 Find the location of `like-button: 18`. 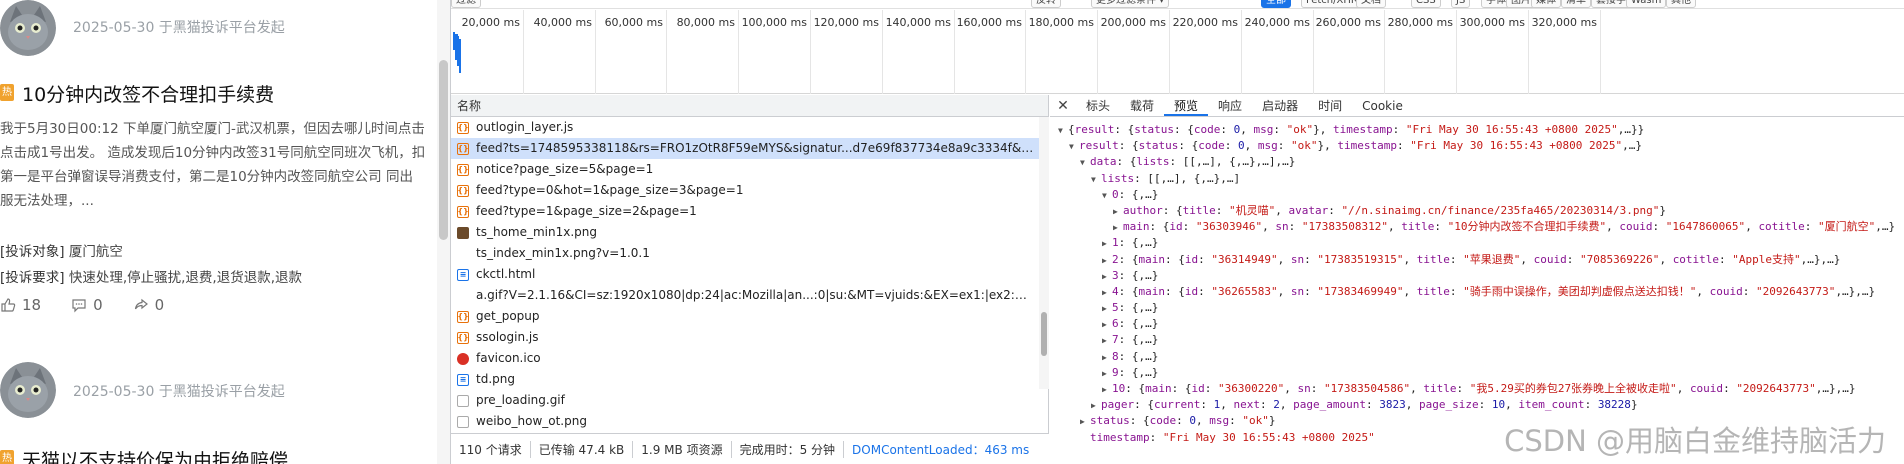

like-button: 18 is located at coordinates (20, 305).